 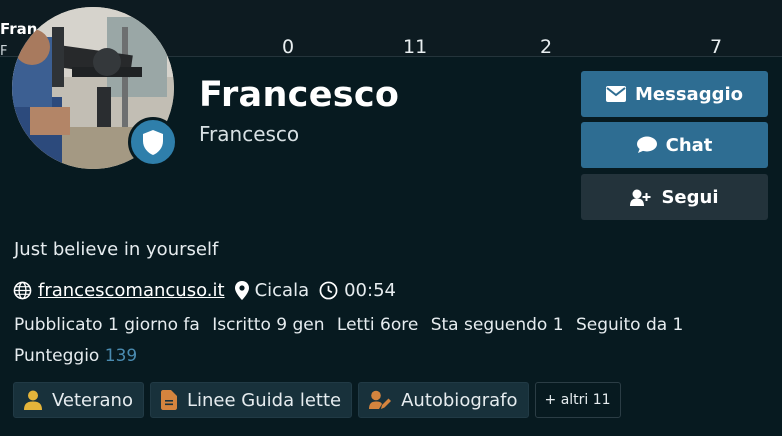 What do you see at coordinates (33, 400) in the screenshot?
I see `user-icon` at bounding box center [33, 400].